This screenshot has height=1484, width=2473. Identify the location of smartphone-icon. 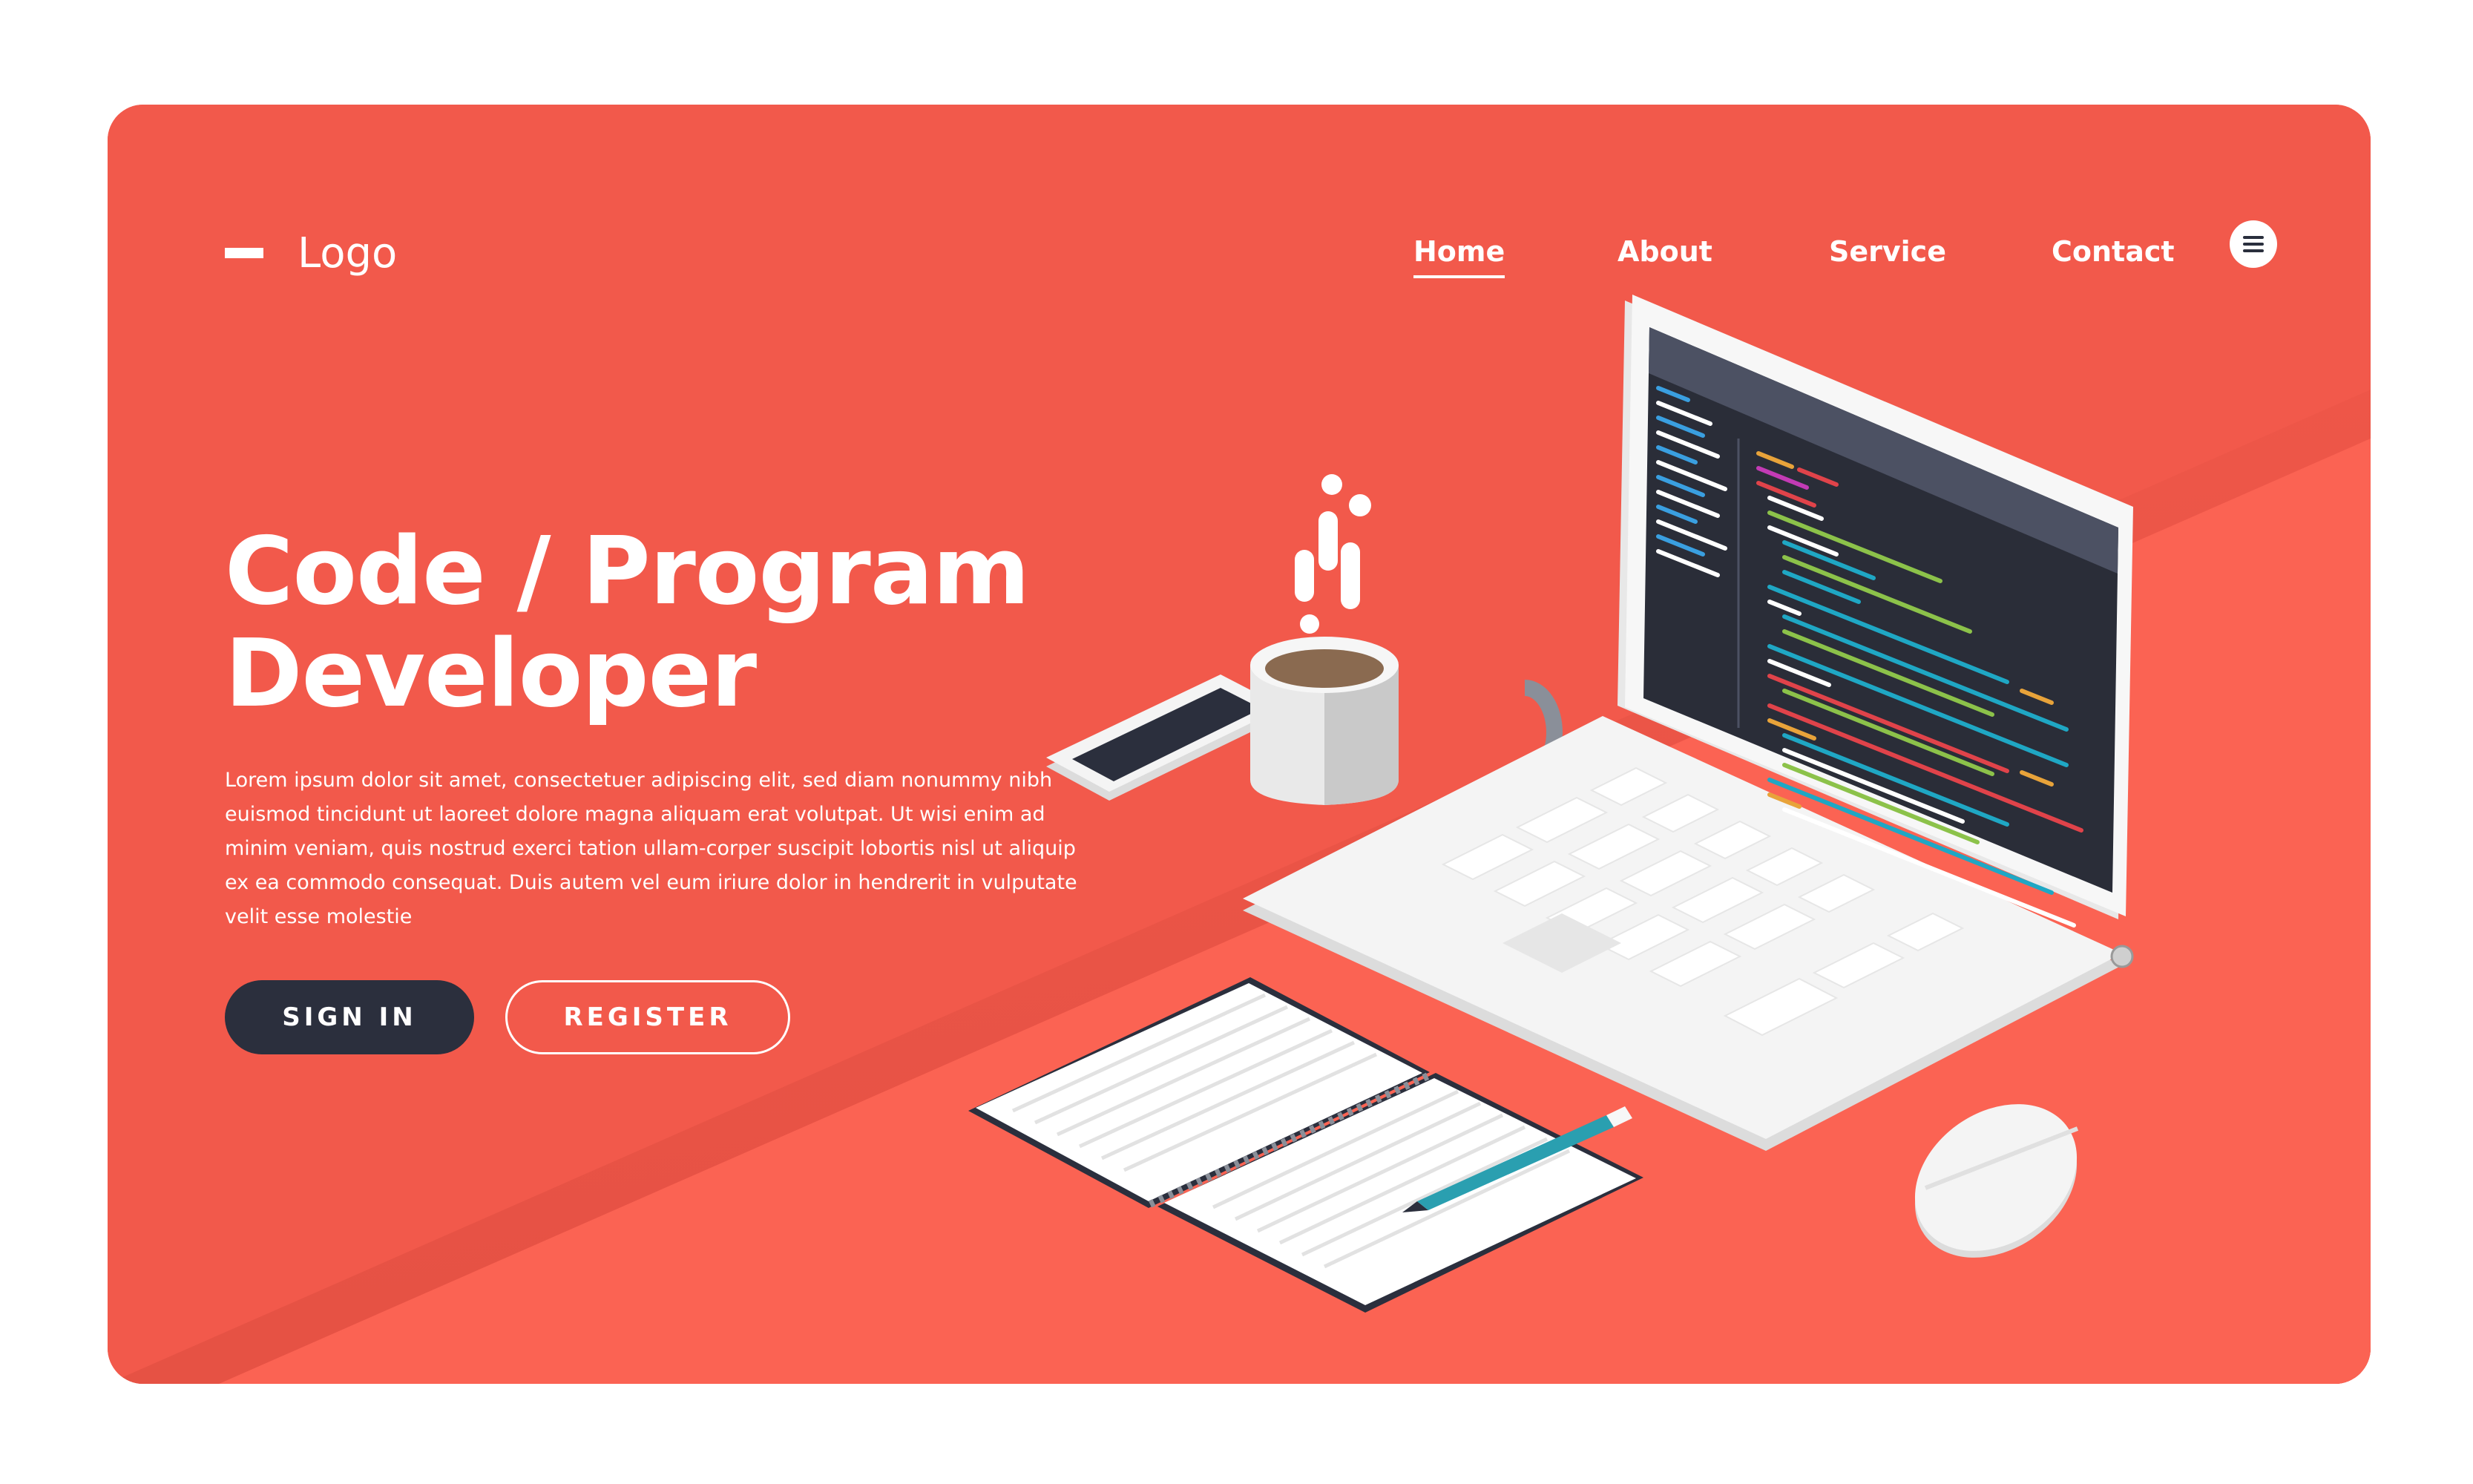
(1165, 737).